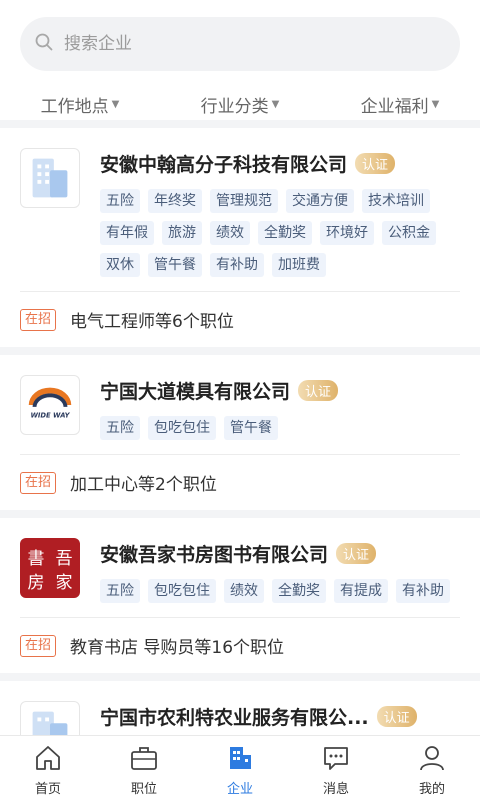 The width and height of the screenshot is (480, 800). Describe the element at coordinates (177, 648) in the screenshot. I see `jobs-summary: 教育书店 导购员等16个职位` at that location.